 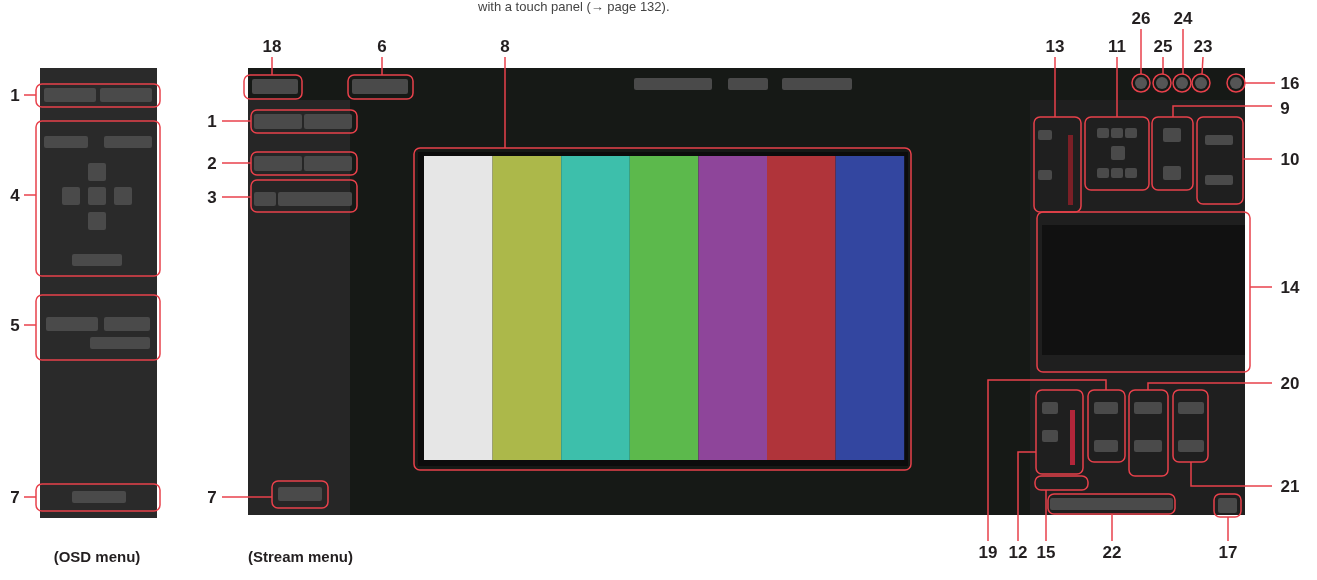 What do you see at coordinates (1228, 552) in the screenshot?
I see `callout-number: 17` at bounding box center [1228, 552].